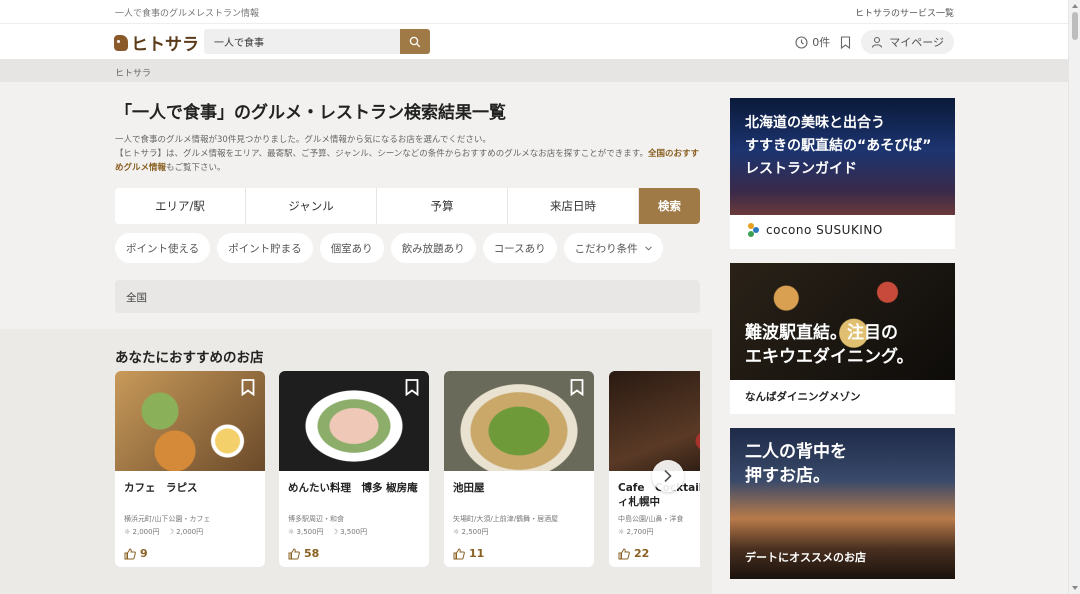 The height and width of the screenshot is (594, 1080). What do you see at coordinates (1075, 588) in the screenshot?
I see `scroll-down-icon` at bounding box center [1075, 588].